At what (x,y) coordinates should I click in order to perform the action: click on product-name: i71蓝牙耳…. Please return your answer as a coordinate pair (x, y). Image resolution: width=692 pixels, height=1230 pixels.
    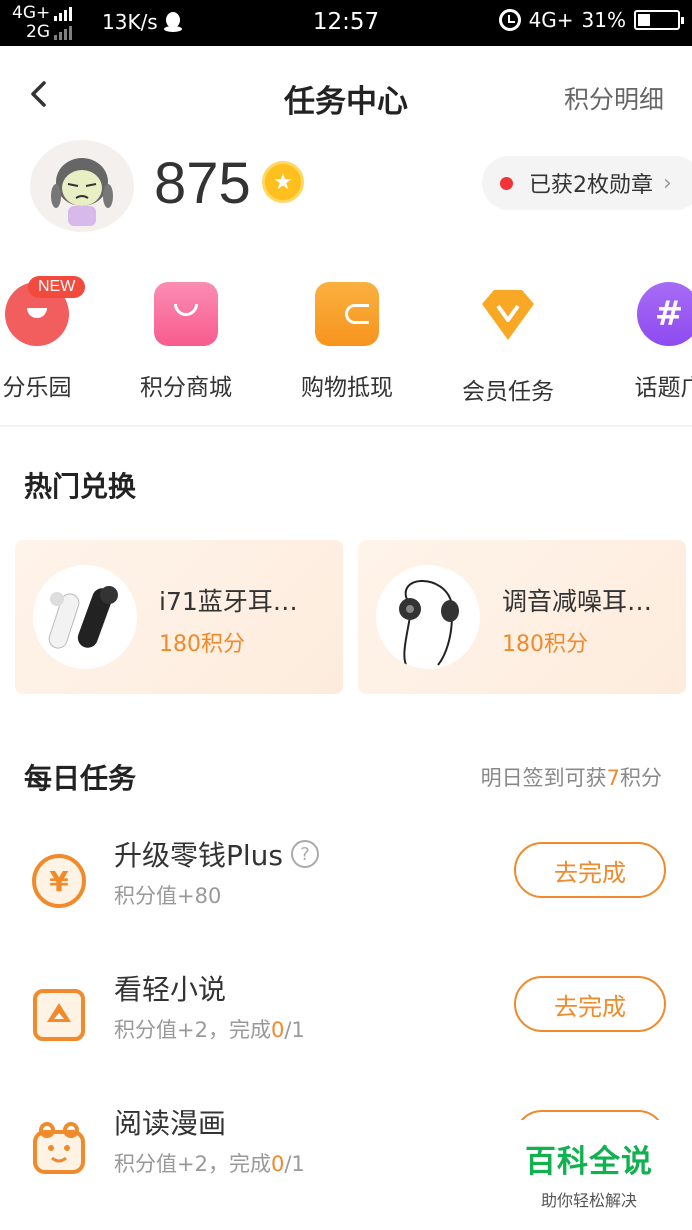
    Looking at the image, I should click on (228, 601).